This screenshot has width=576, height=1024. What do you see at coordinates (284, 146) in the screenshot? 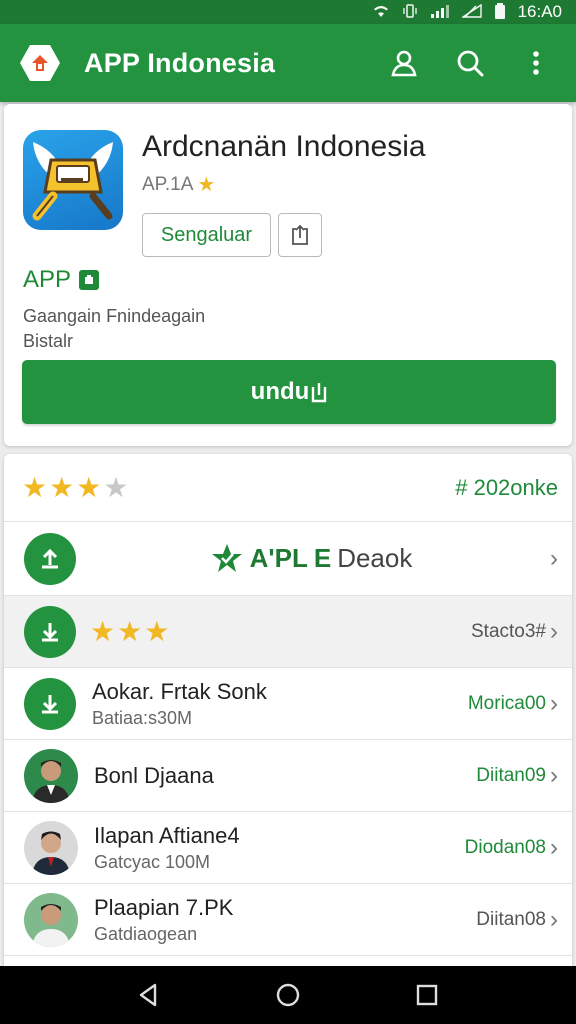
I see `app-name: Ardcnanän Indonesia` at bounding box center [284, 146].